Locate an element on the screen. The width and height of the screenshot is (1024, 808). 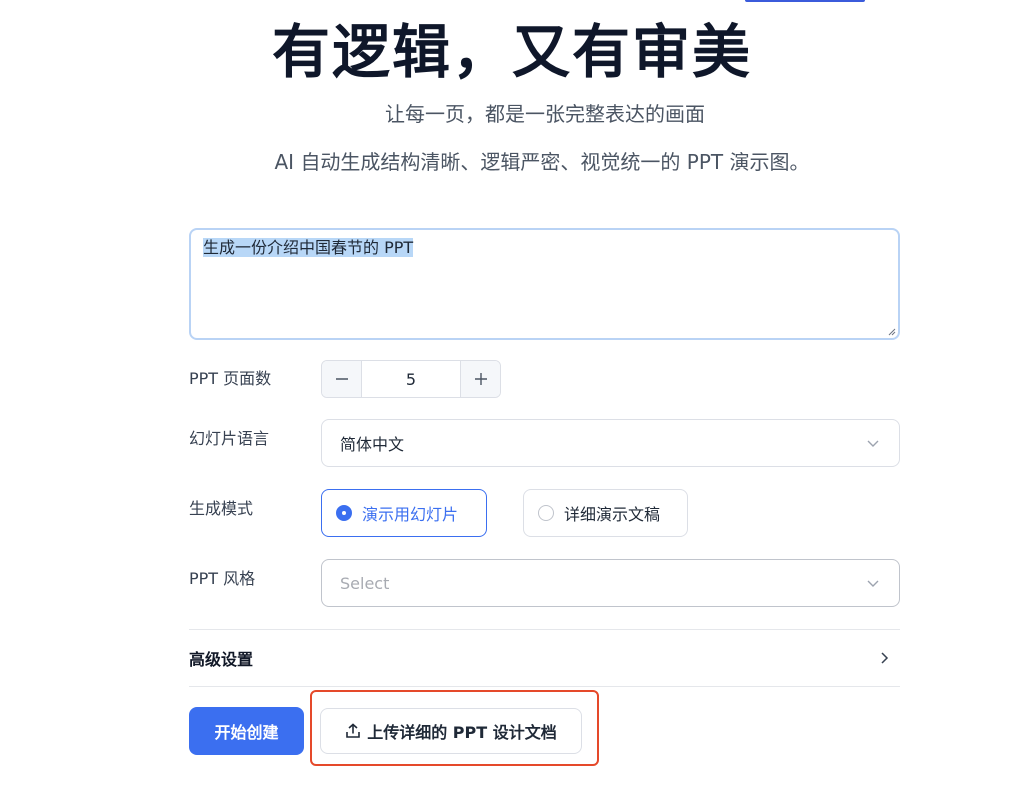
increment-button is located at coordinates (480, 379).